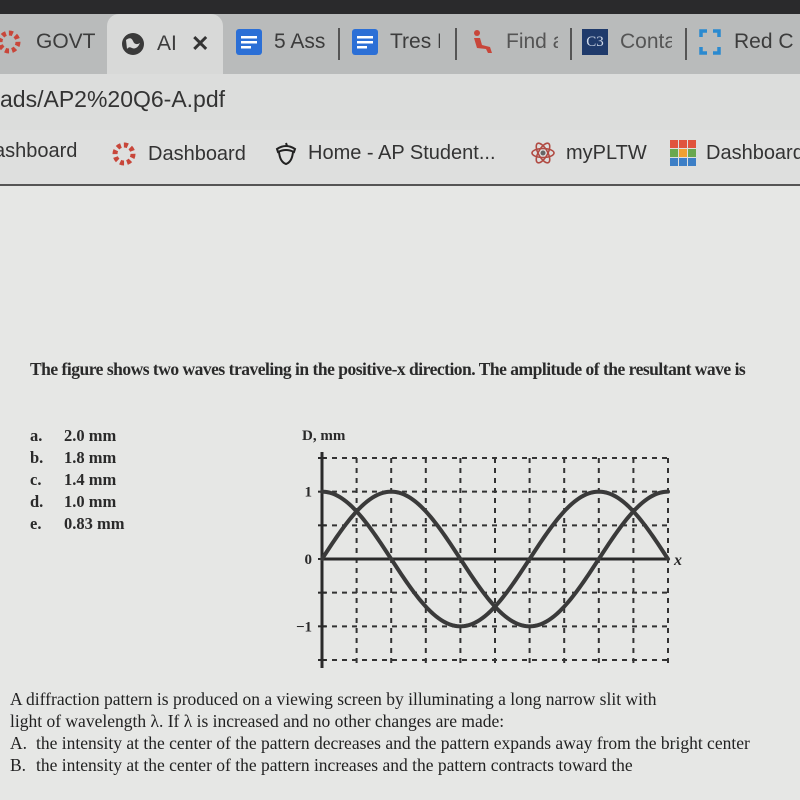 This screenshot has width=800, height=800. What do you see at coordinates (482, 42) in the screenshot?
I see `fitness-icon` at bounding box center [482, 42].